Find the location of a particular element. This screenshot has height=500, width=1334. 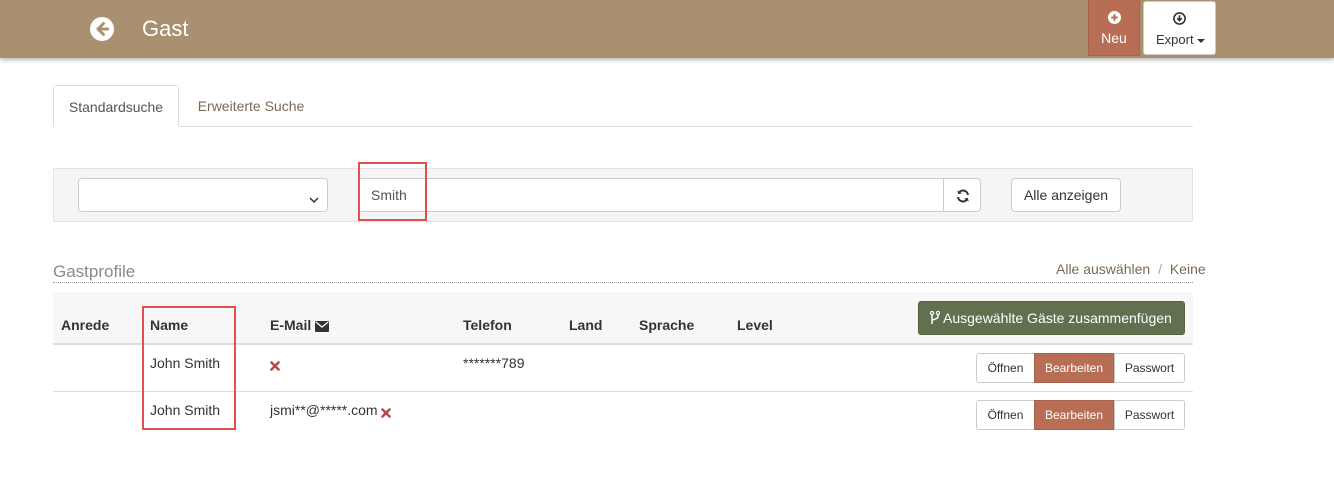

tab-advanced-search: Erweiterte Suche is located at coordinates (251, 106).